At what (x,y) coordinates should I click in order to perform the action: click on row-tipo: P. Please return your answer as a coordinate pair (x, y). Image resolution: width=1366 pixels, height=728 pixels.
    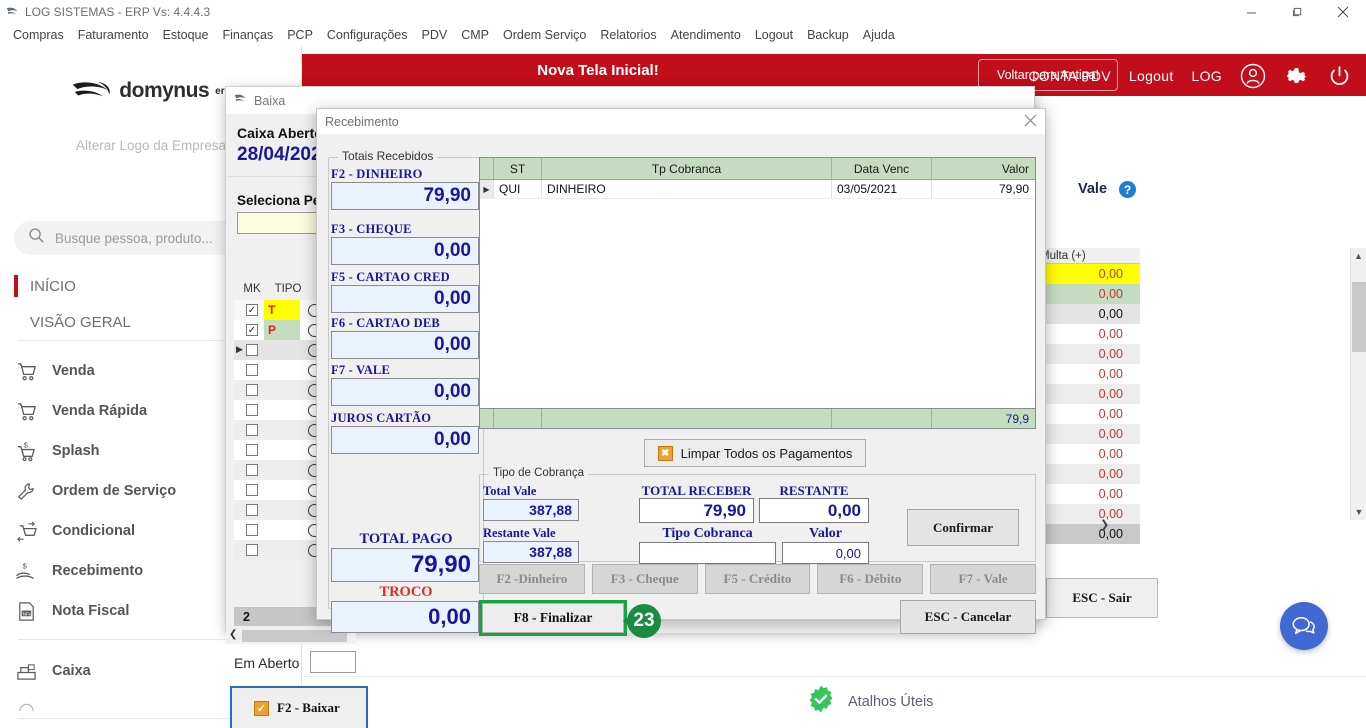
    Looking at the image, I should click on (282, 330).